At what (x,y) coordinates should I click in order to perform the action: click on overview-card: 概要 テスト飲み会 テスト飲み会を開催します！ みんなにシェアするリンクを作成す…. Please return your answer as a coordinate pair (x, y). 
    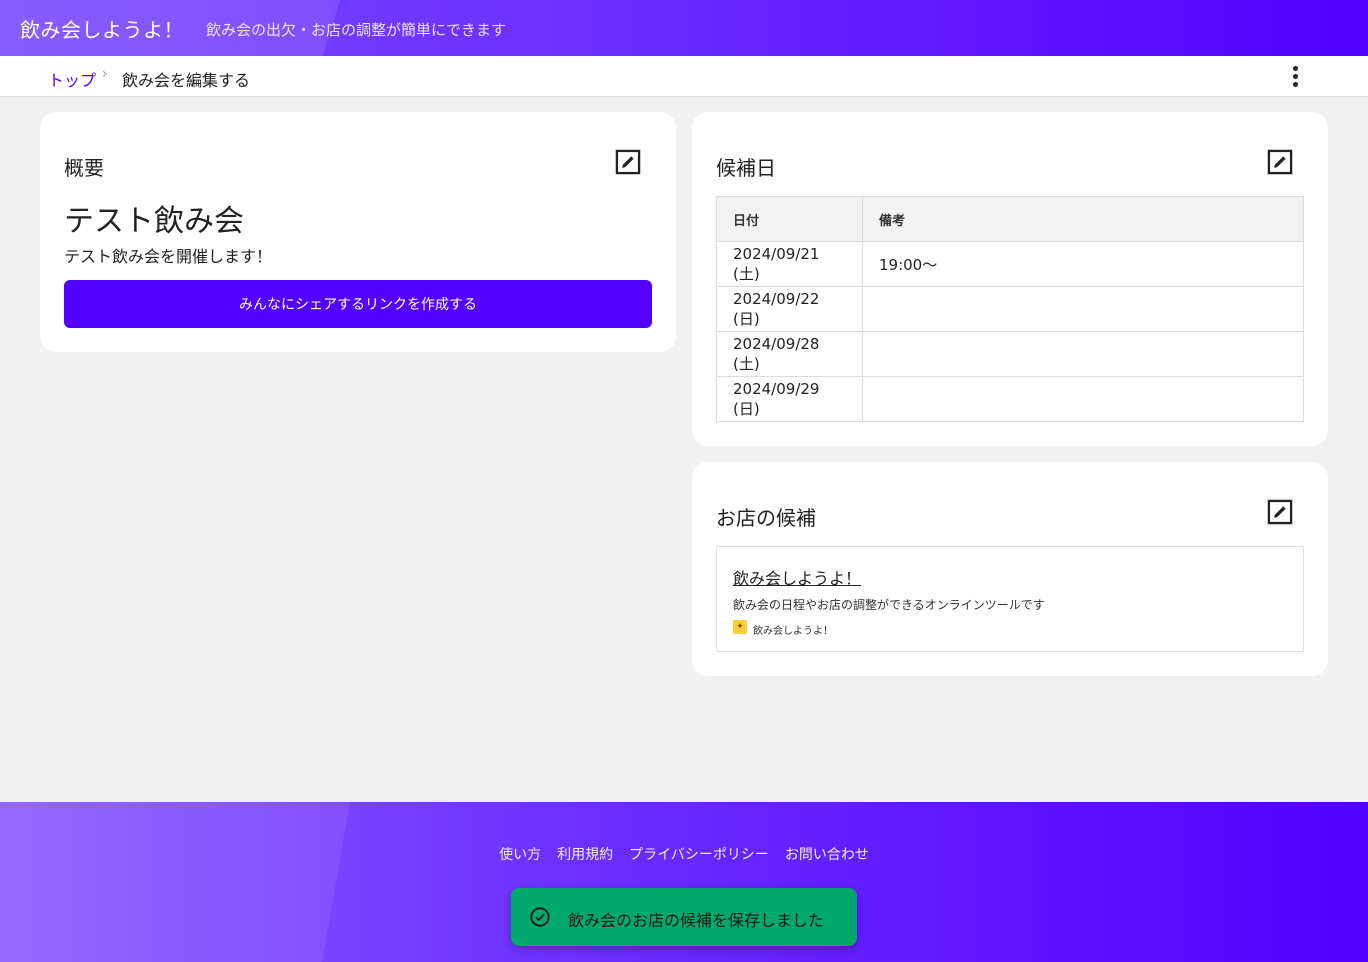
    Looking at the image, I should click on (358, 232).